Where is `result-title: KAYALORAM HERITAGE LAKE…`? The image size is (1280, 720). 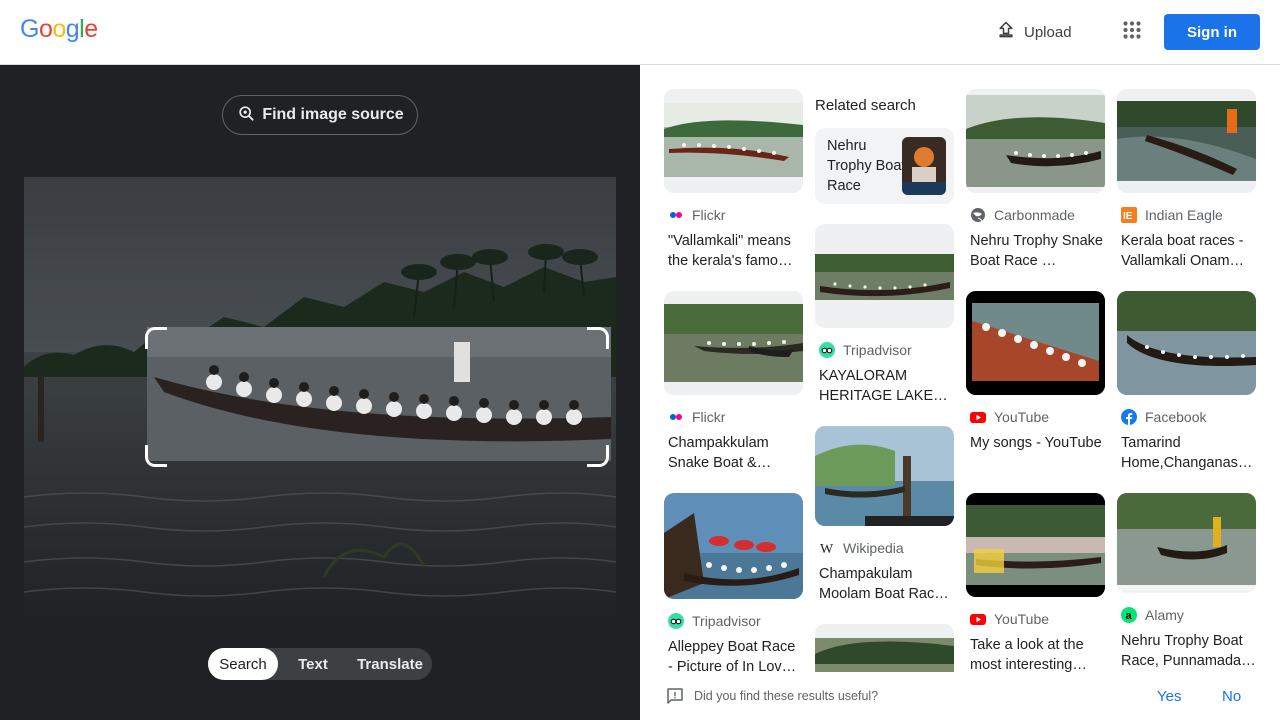 result-title: KAYALORAM HERITAGE LAKE… is located at coordinates (884, 386).